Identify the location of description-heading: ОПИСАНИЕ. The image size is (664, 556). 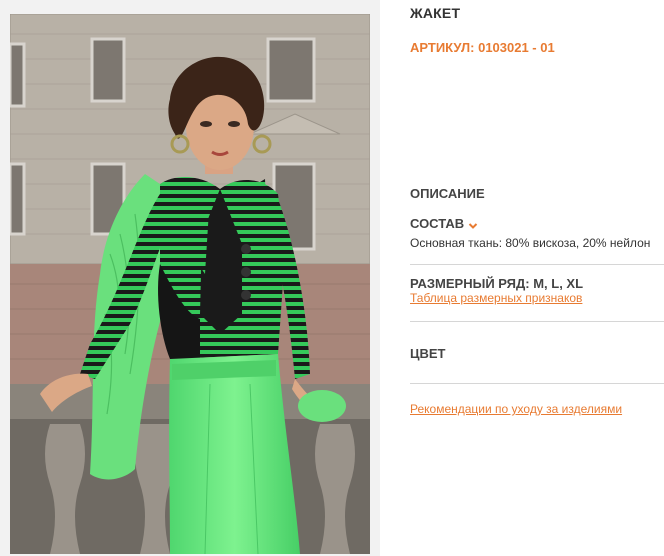
(447, 193).